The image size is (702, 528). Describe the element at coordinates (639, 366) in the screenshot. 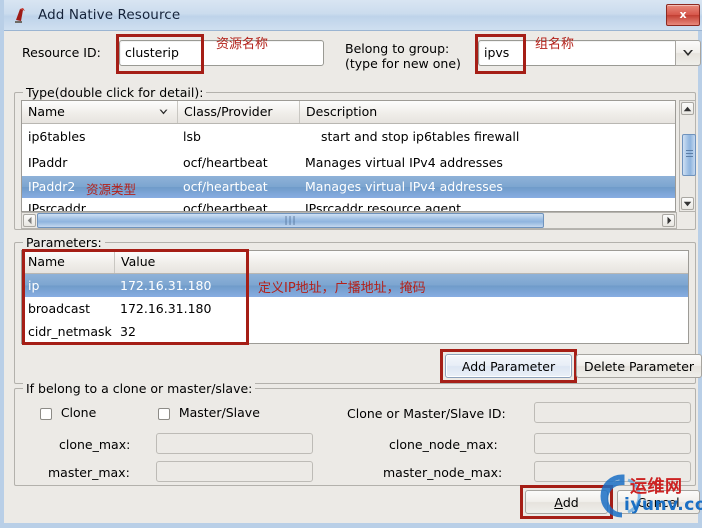

I see `delete-parameter-button: Delete Parameter` at that location.